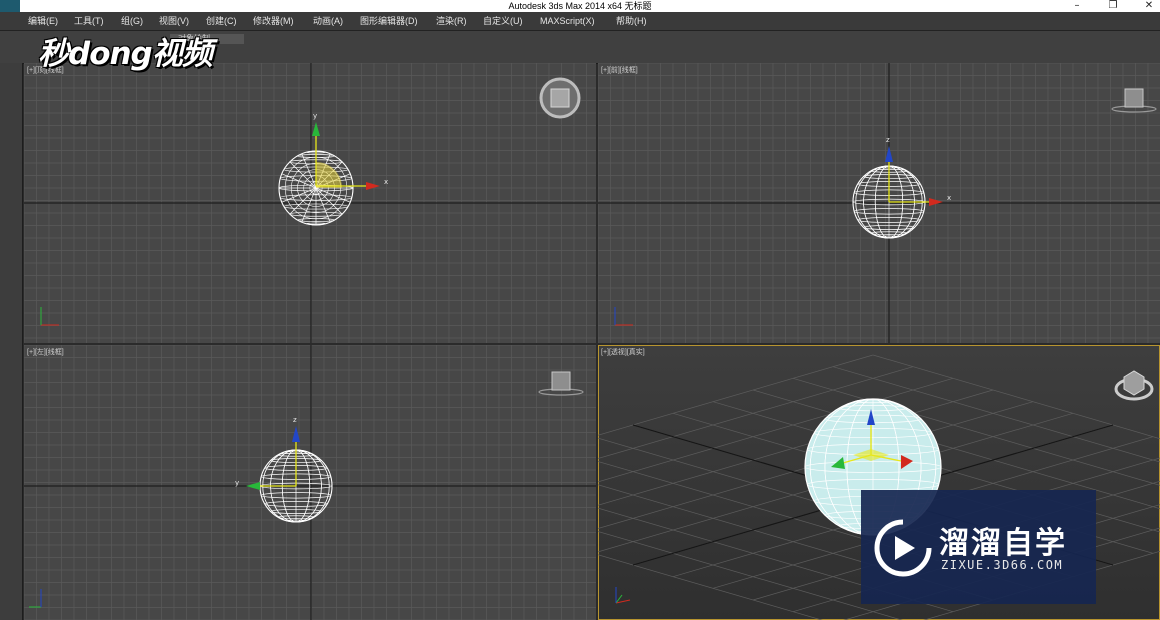 This screenshot has width=1160, height=620. Describe the element at coordinates (451, 21) in the screenshot. I see `menu-rendering: 渲染(R)` at that location.